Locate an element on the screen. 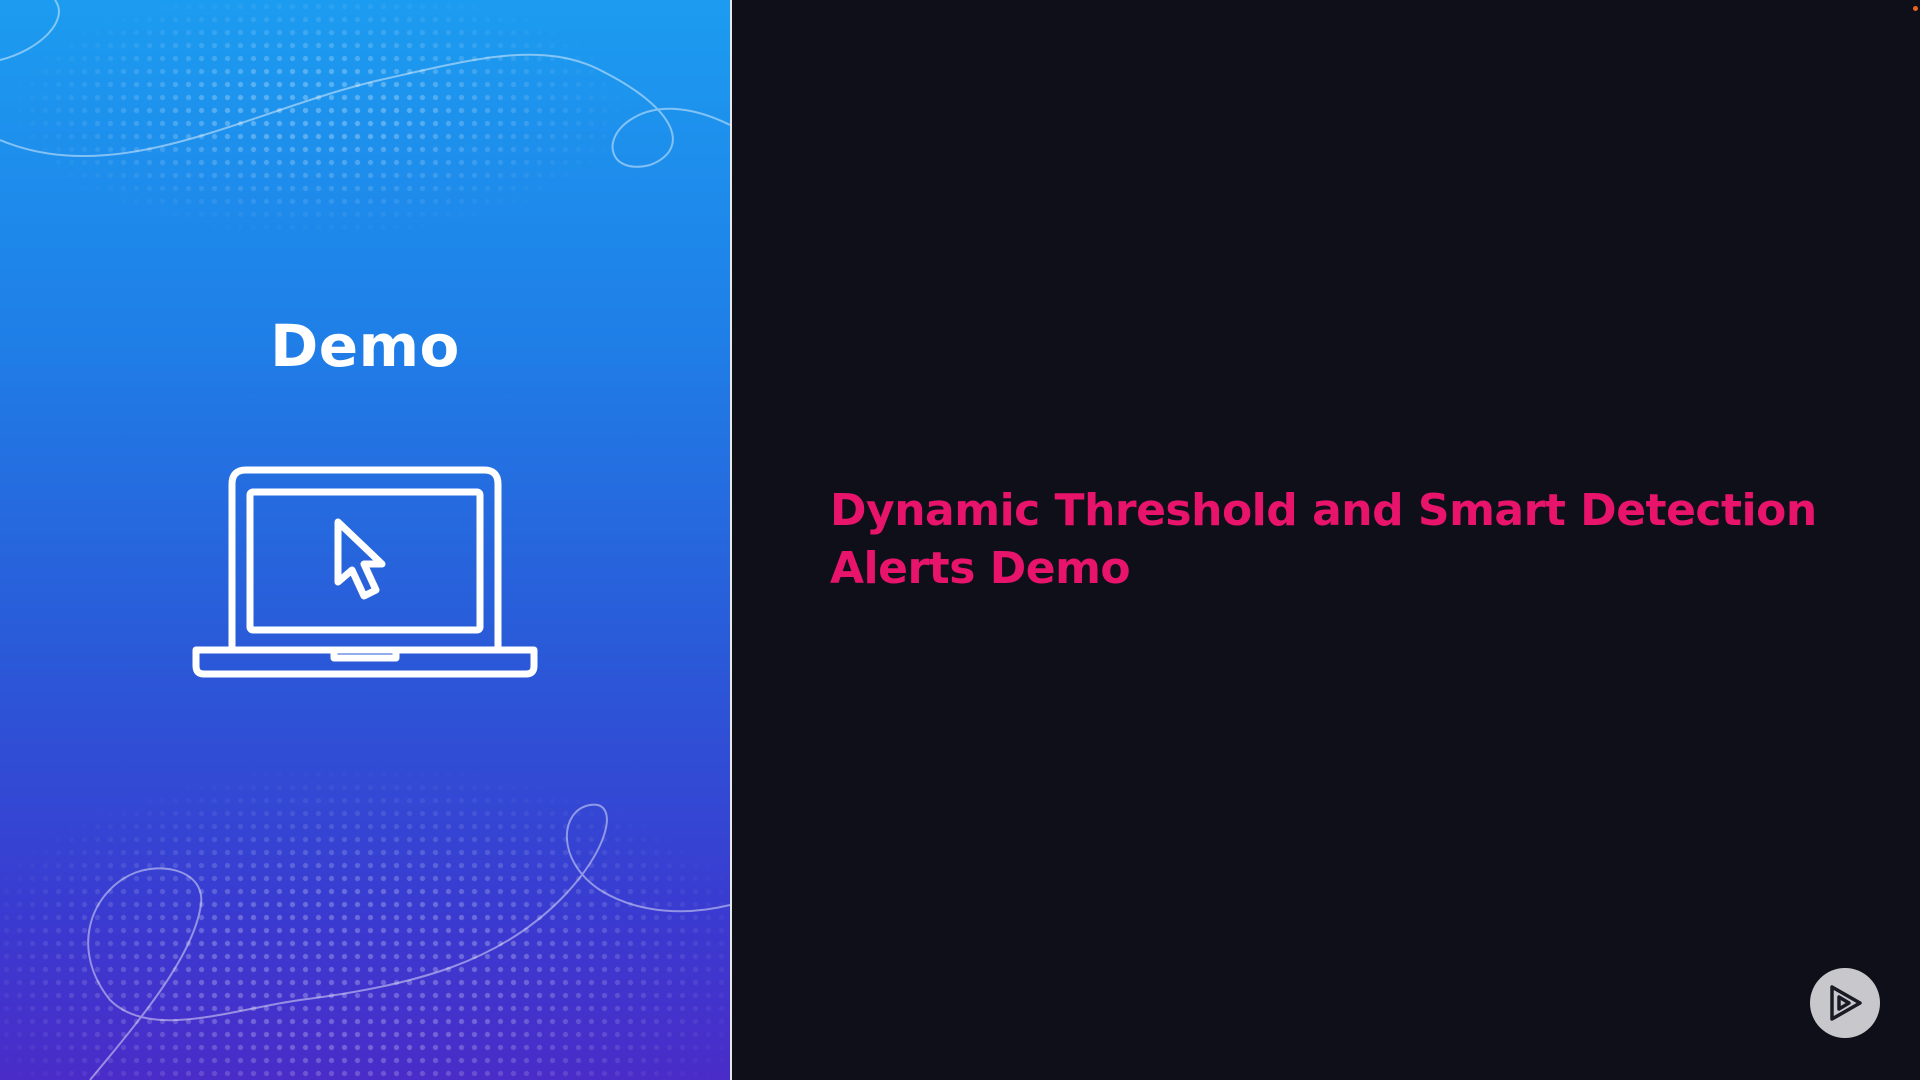 The width and height of the screenshot is (1920, 1080). laptop-cursor-icon is located at coordinates (365, 572).